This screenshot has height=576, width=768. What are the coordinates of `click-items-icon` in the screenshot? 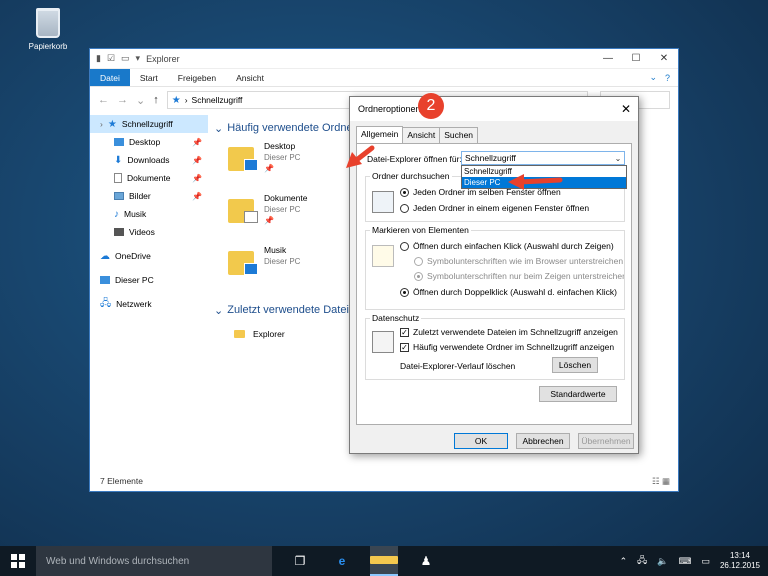 It's located at (383, 256).